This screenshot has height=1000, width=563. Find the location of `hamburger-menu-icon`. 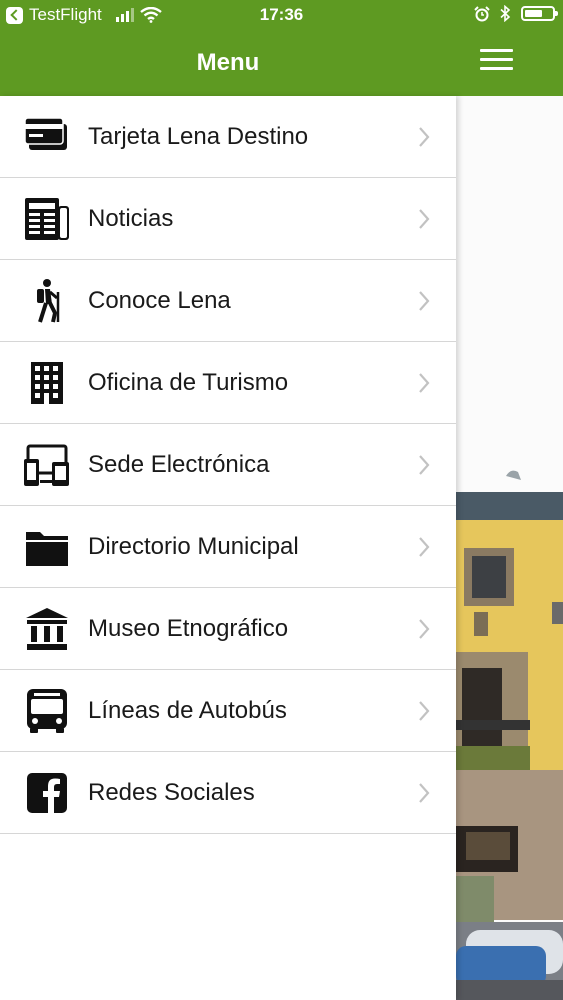

hamburger-menu-icon is located at coordinates (496, 60).